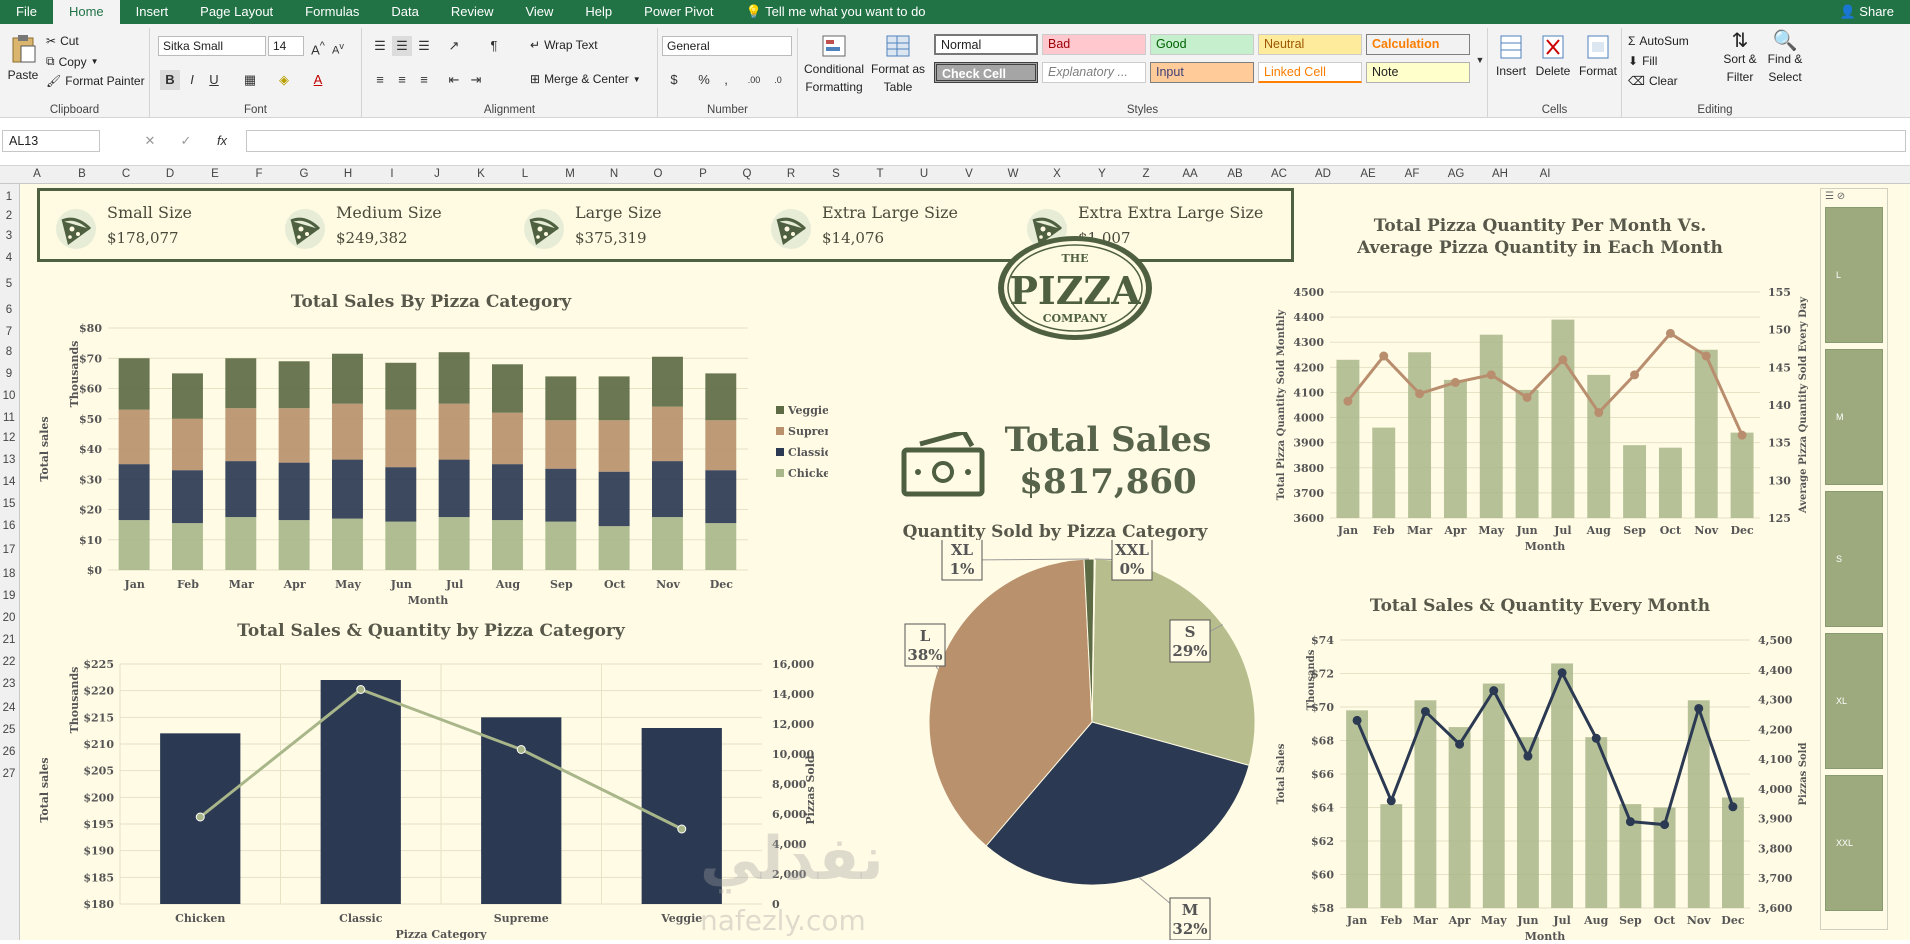 Image resolution: width=1910 pixels, height=944 pixels. Describe the element at coordinates (1642, 61) in the screenshot. I see `fill-button: ⬇ Fill` at that location.